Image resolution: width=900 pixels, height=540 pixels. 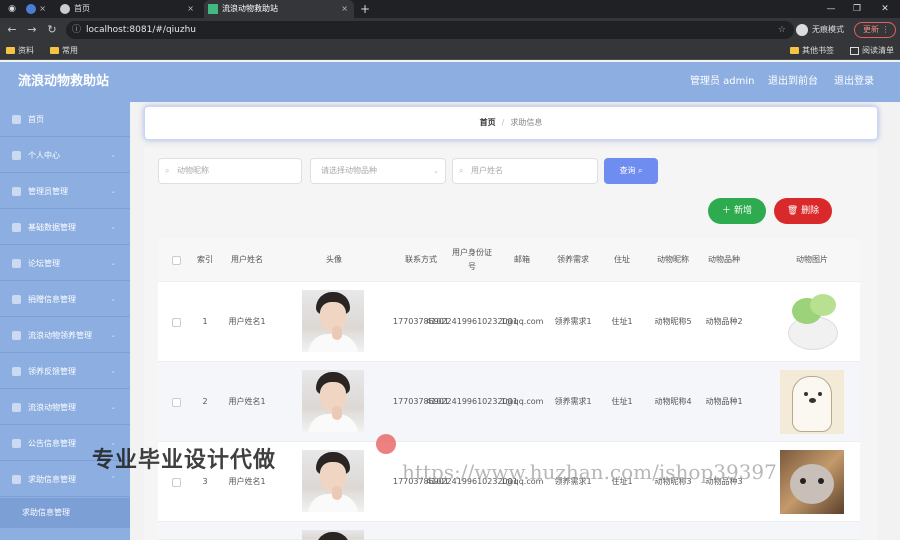 I want to click on username-search-input: ⌕ 用户姓名, so click(x=525, y=171).